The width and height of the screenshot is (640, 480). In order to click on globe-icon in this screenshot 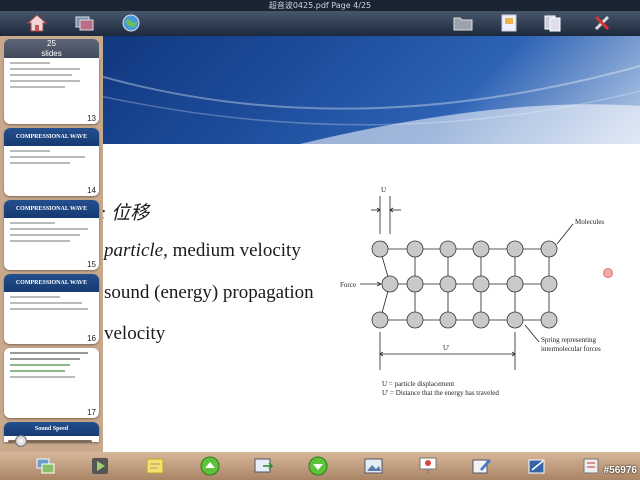, I will do `click(131, 23)`.